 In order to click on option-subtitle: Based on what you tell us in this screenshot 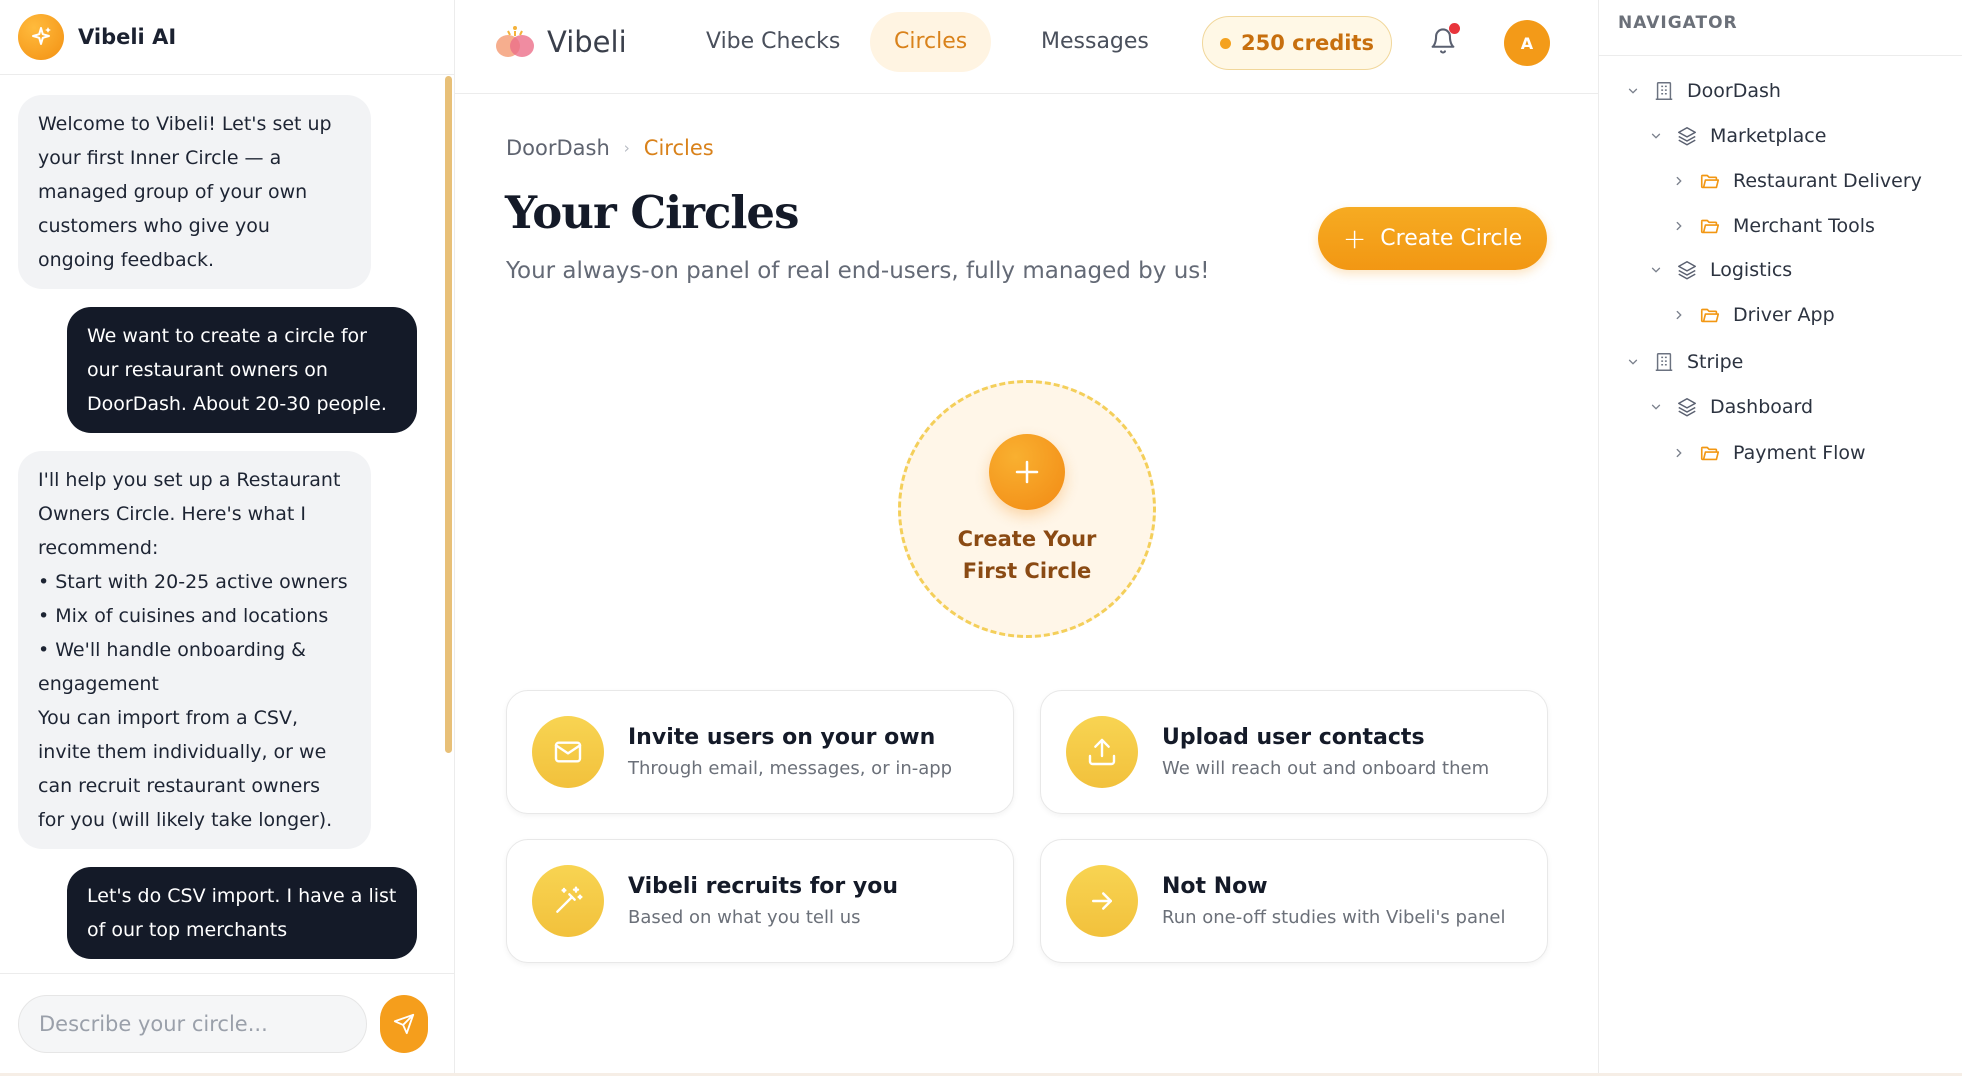, I will do `click(744, 917)`.